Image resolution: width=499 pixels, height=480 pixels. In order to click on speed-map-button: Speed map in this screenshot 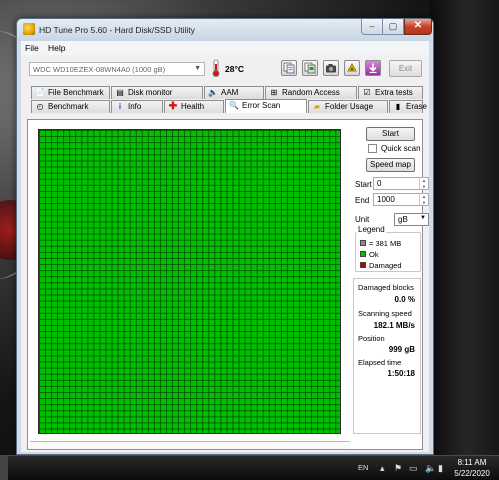, I will do `click(390, 165)`.